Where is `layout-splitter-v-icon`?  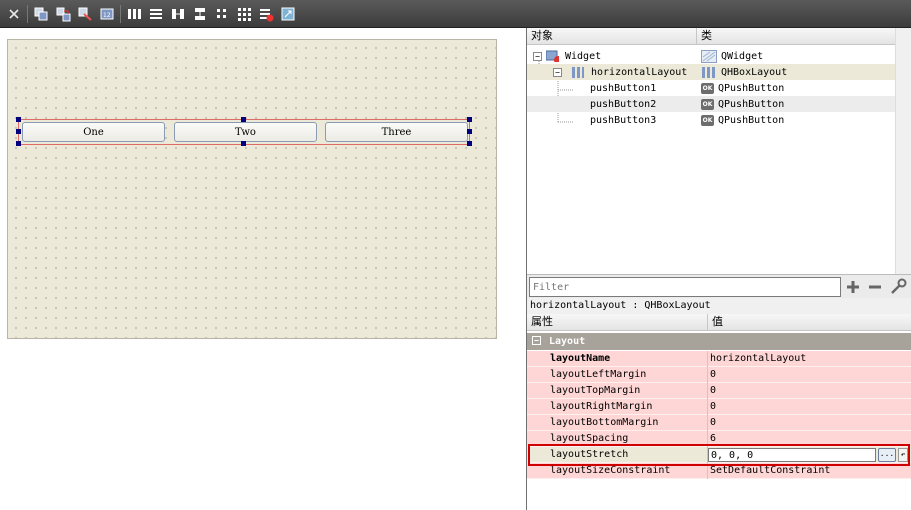
layout-splitter-v-icon is located at coordinates (200, 14).